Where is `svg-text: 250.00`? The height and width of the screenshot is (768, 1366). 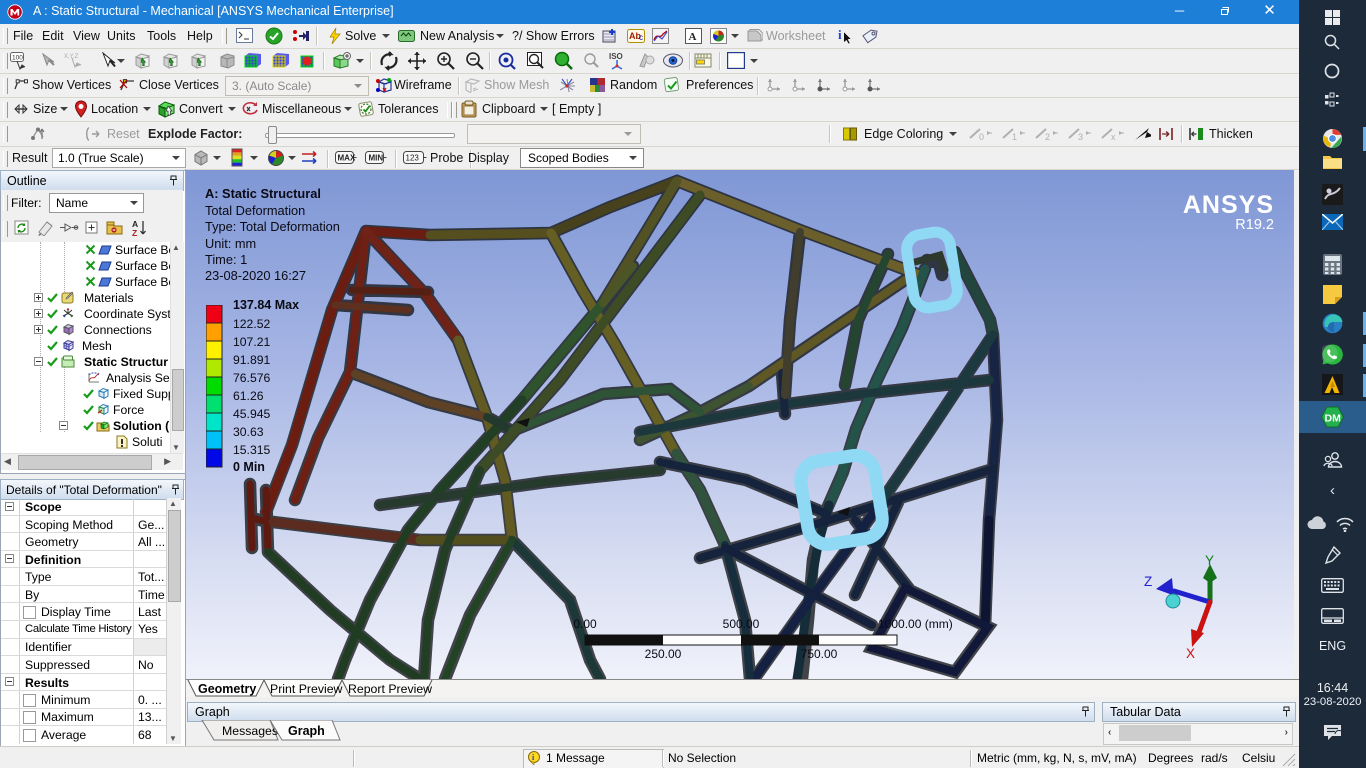
svg-text: 250.00 is located at coordinates (663, 654).